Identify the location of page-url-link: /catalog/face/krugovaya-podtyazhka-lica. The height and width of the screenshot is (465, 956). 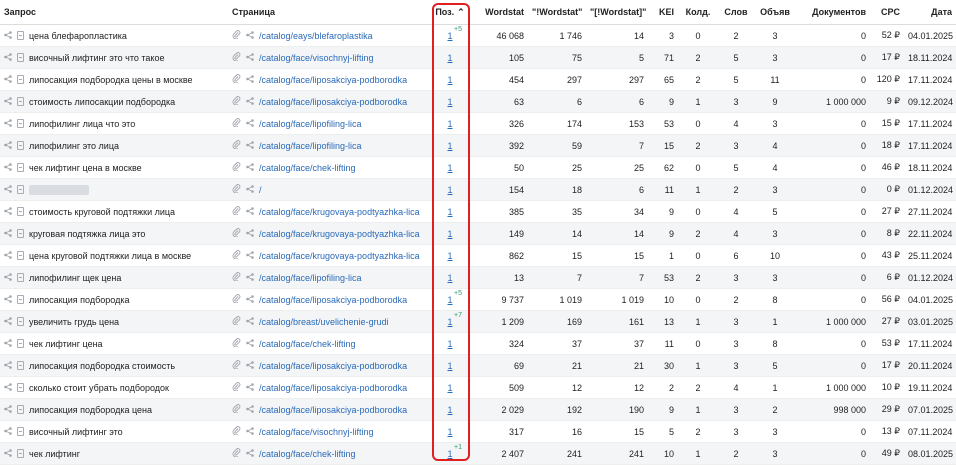
(339, 212).